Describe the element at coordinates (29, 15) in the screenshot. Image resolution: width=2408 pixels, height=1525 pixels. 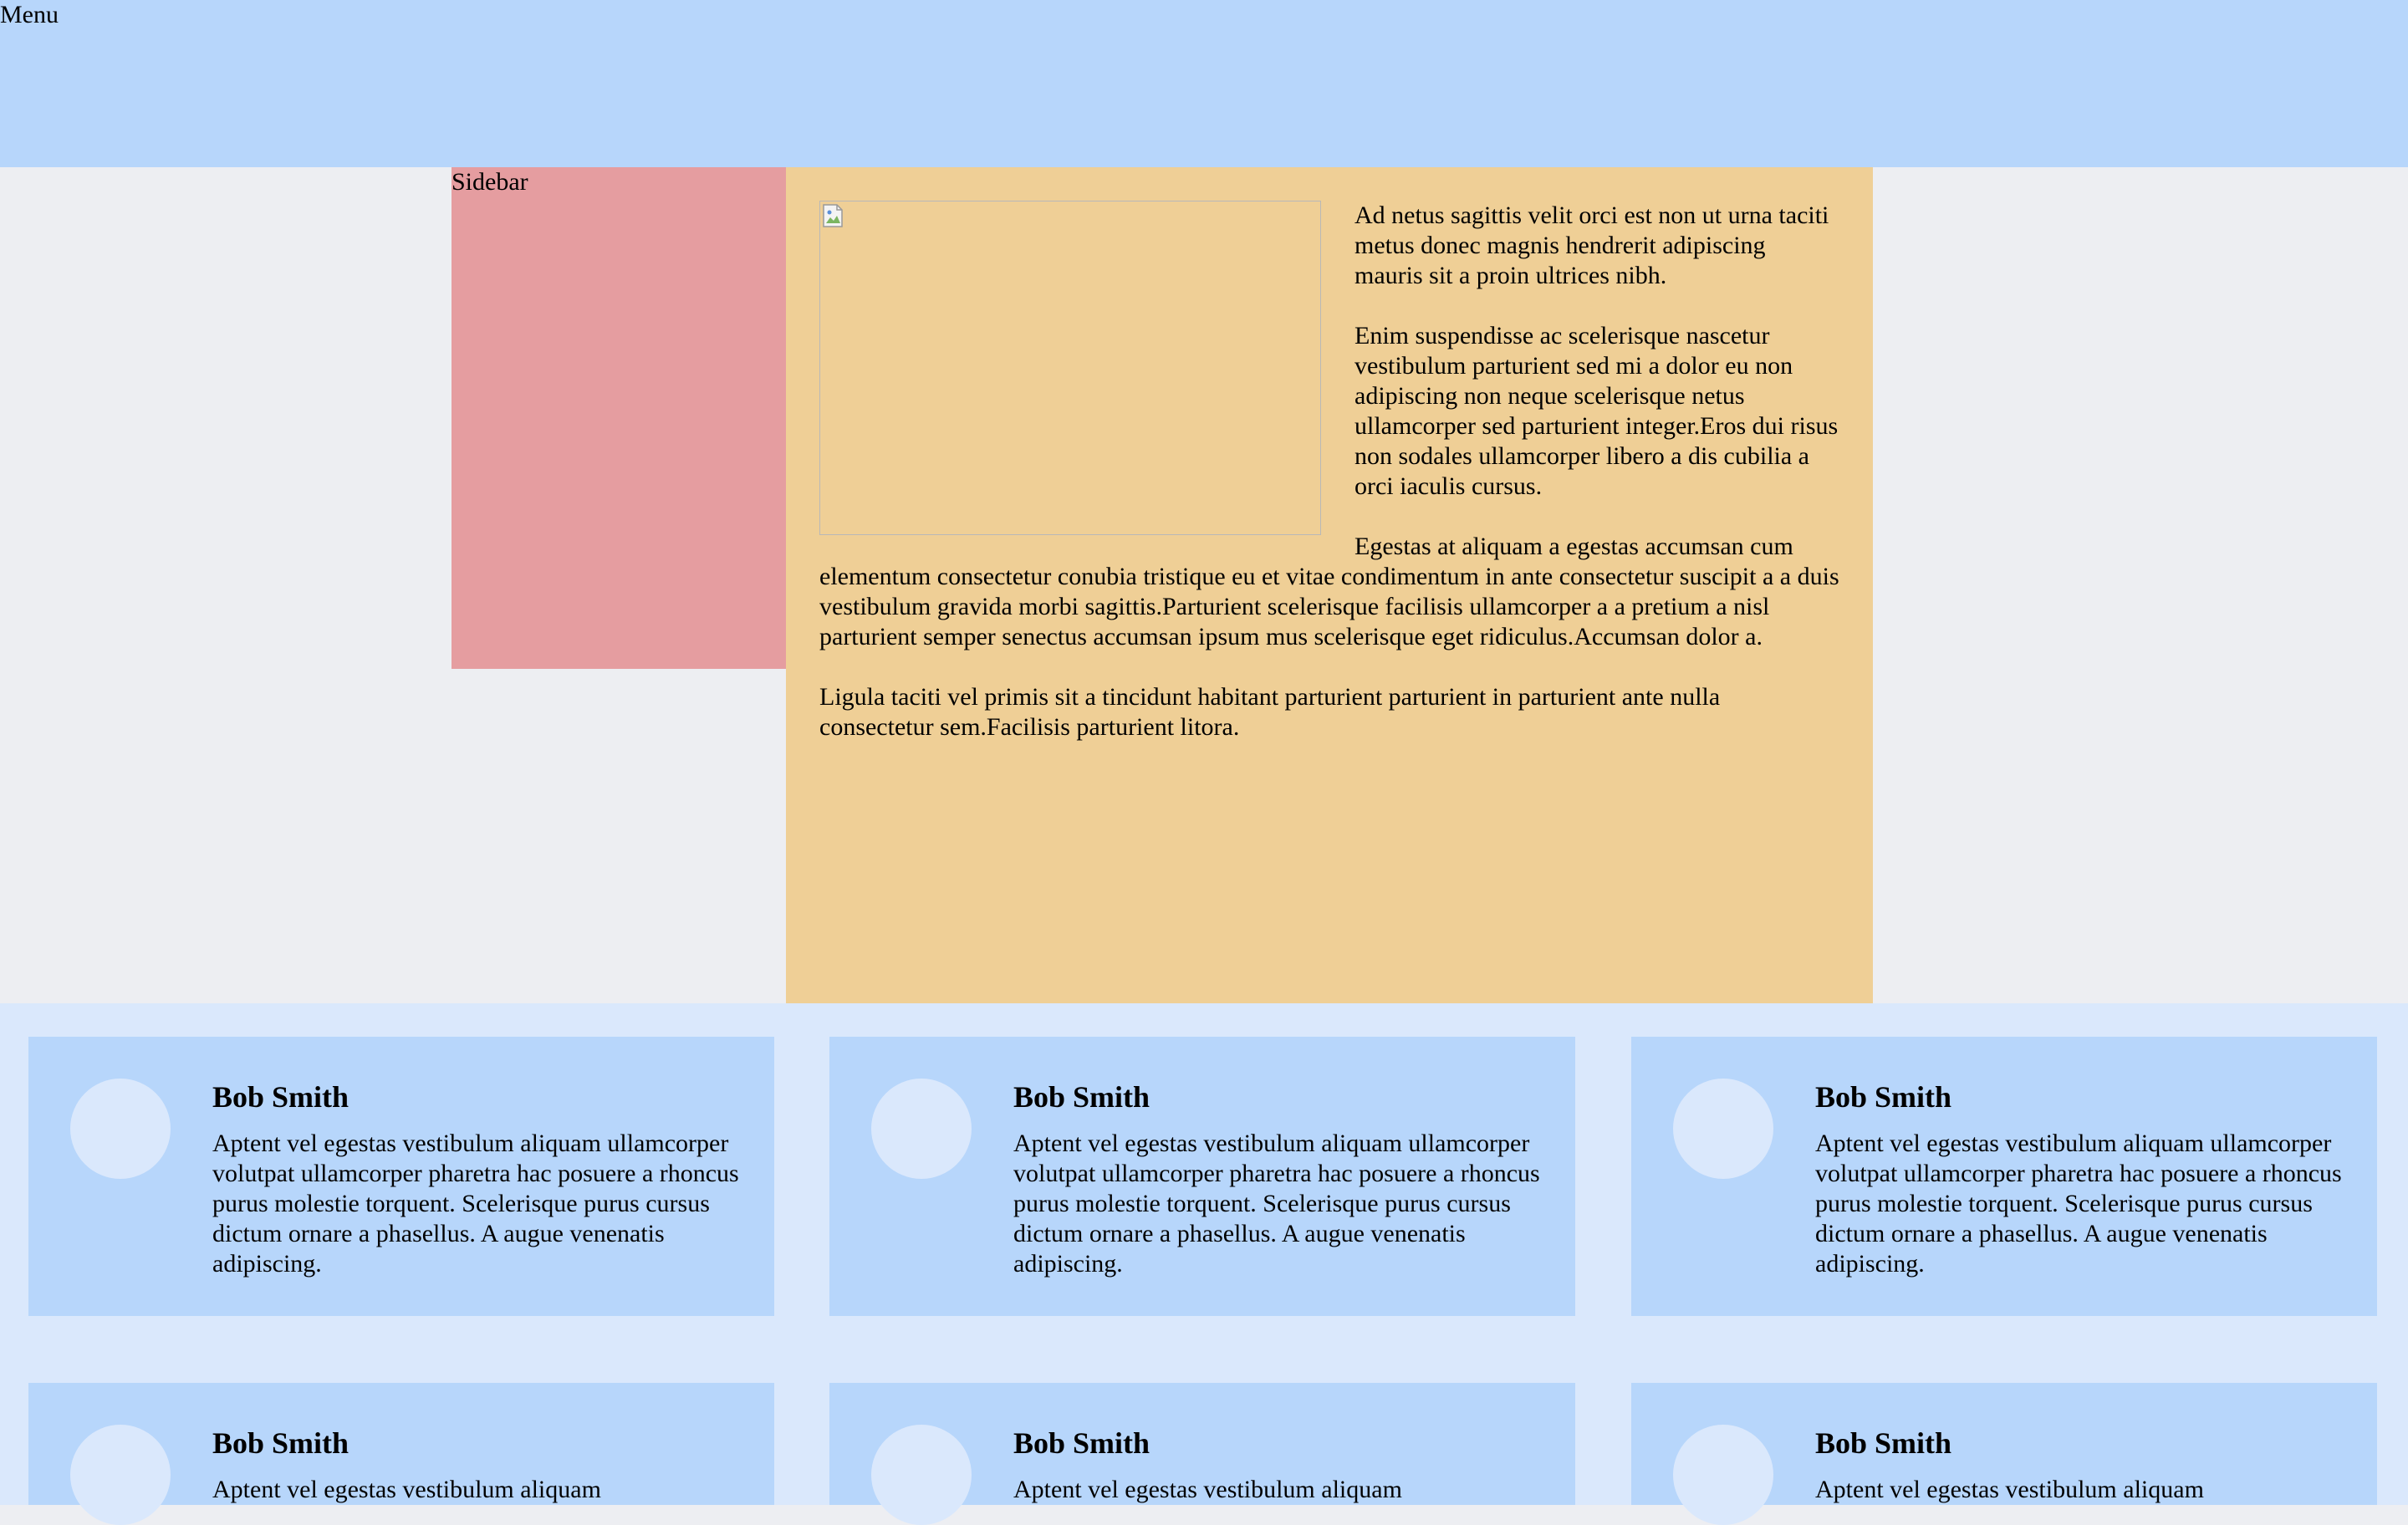
I see `menu-label: Menu` at that location.